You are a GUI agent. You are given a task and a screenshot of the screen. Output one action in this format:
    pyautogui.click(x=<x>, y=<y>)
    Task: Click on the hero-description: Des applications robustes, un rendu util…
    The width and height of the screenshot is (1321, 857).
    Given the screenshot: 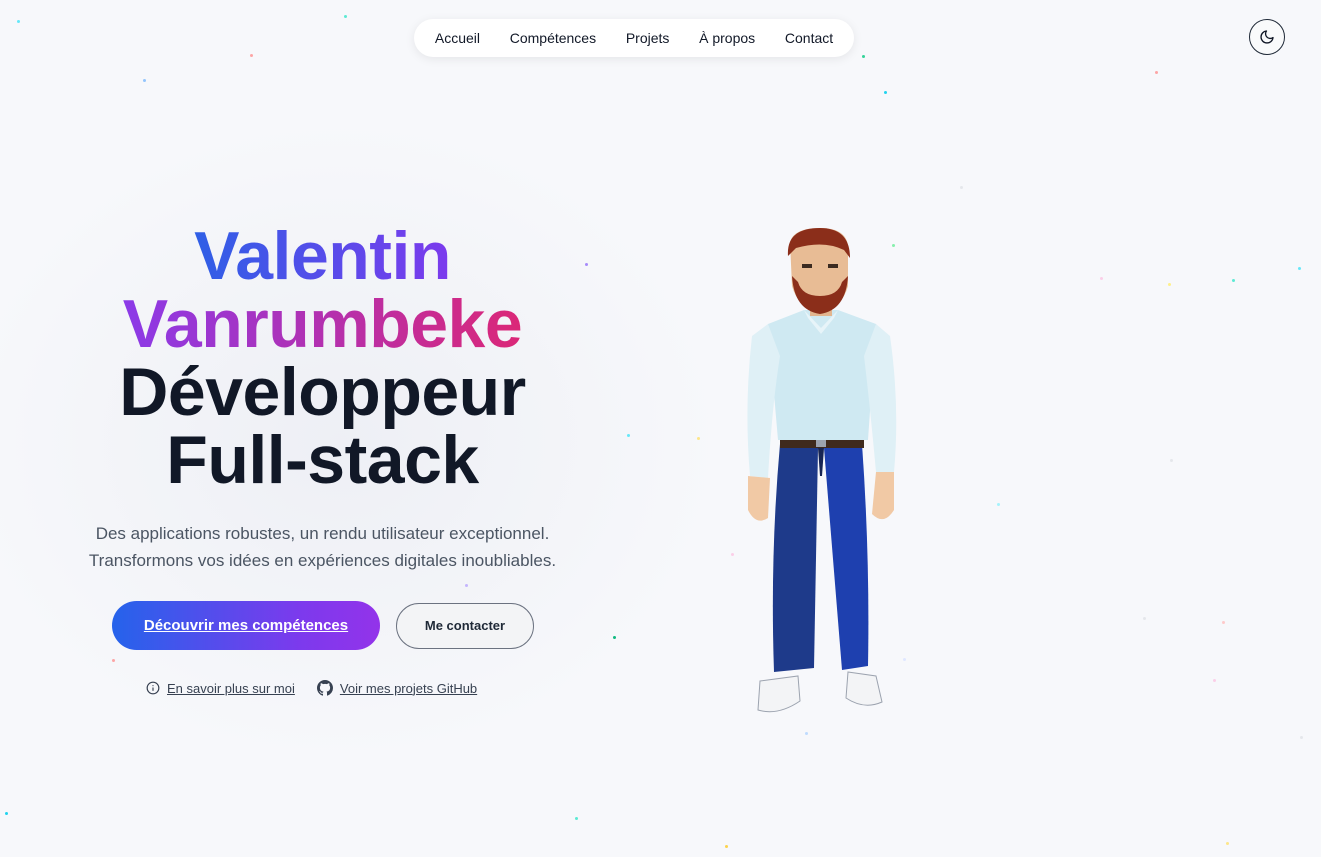 What is the action you would take?
    pyautogui.click(x=322, y=547)
    